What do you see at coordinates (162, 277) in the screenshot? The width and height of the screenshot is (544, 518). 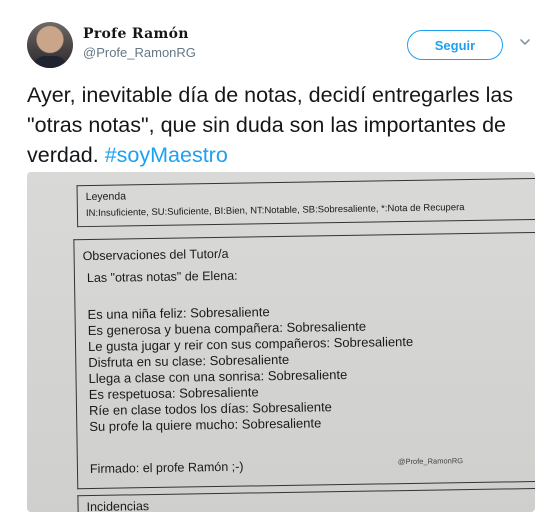 I see `observations-subtitle: Las "otras notas" de Elena:` at bounding box center [162, 277].